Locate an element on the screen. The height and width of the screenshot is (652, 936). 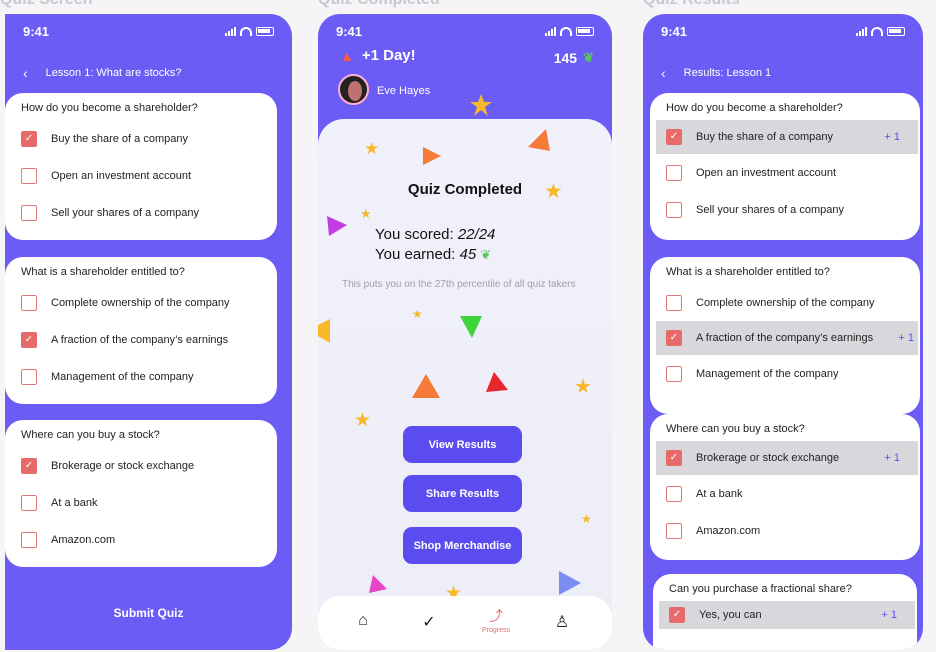
view-results-button: View Results is located at coordinates (462, 444).